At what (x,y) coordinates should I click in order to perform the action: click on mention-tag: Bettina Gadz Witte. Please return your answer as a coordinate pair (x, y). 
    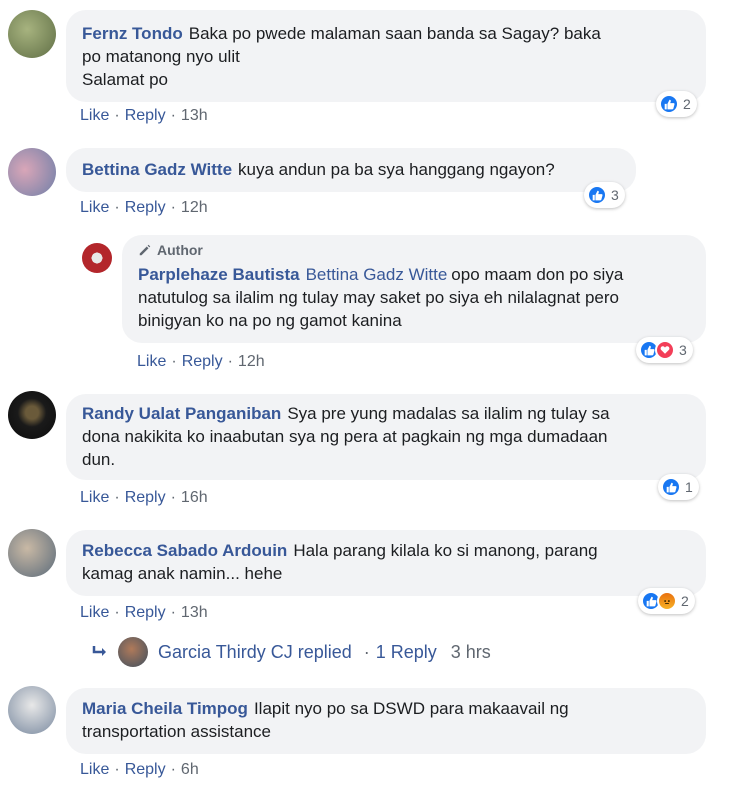
    Looking at the image, I should click on (377, 274).